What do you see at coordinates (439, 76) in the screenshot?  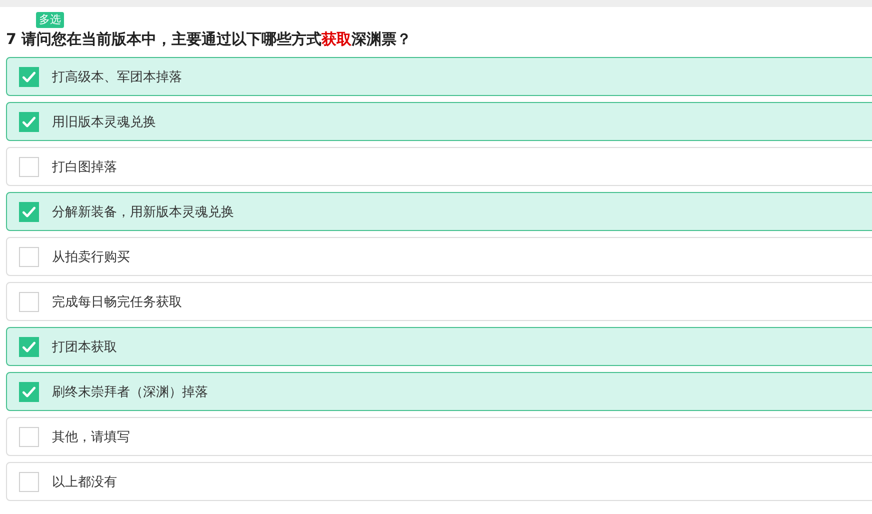 I see `answer-option: 打高级本、军团本掉落` at bounding box center [439, 76].